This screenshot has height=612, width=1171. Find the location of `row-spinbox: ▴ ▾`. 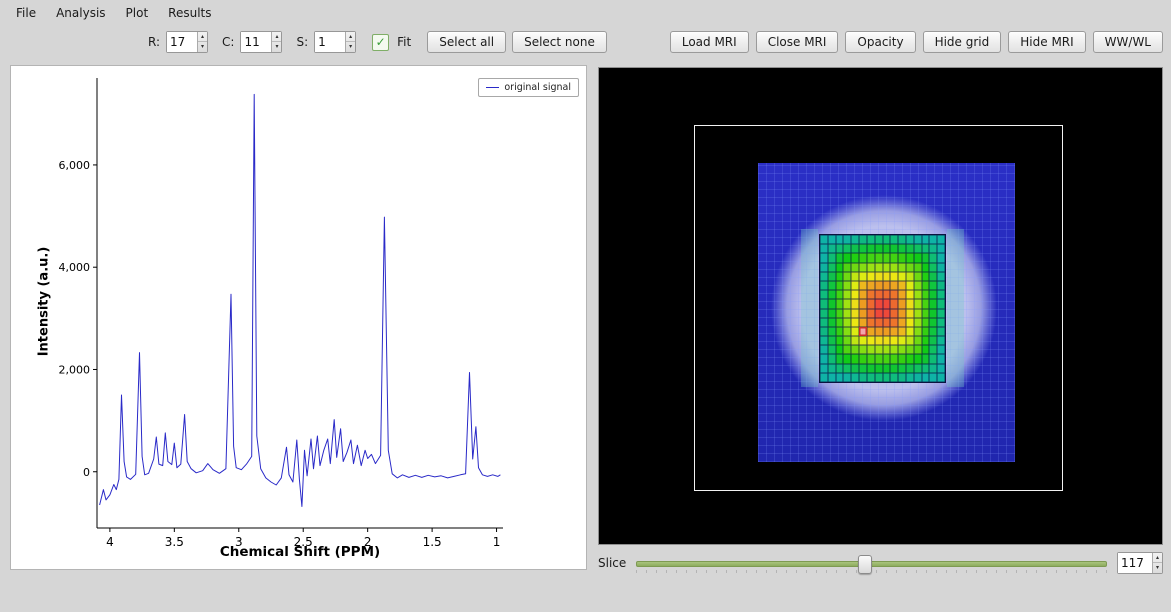

row-spinbox: ▴ ▾ is located at coordinates (187, 42).